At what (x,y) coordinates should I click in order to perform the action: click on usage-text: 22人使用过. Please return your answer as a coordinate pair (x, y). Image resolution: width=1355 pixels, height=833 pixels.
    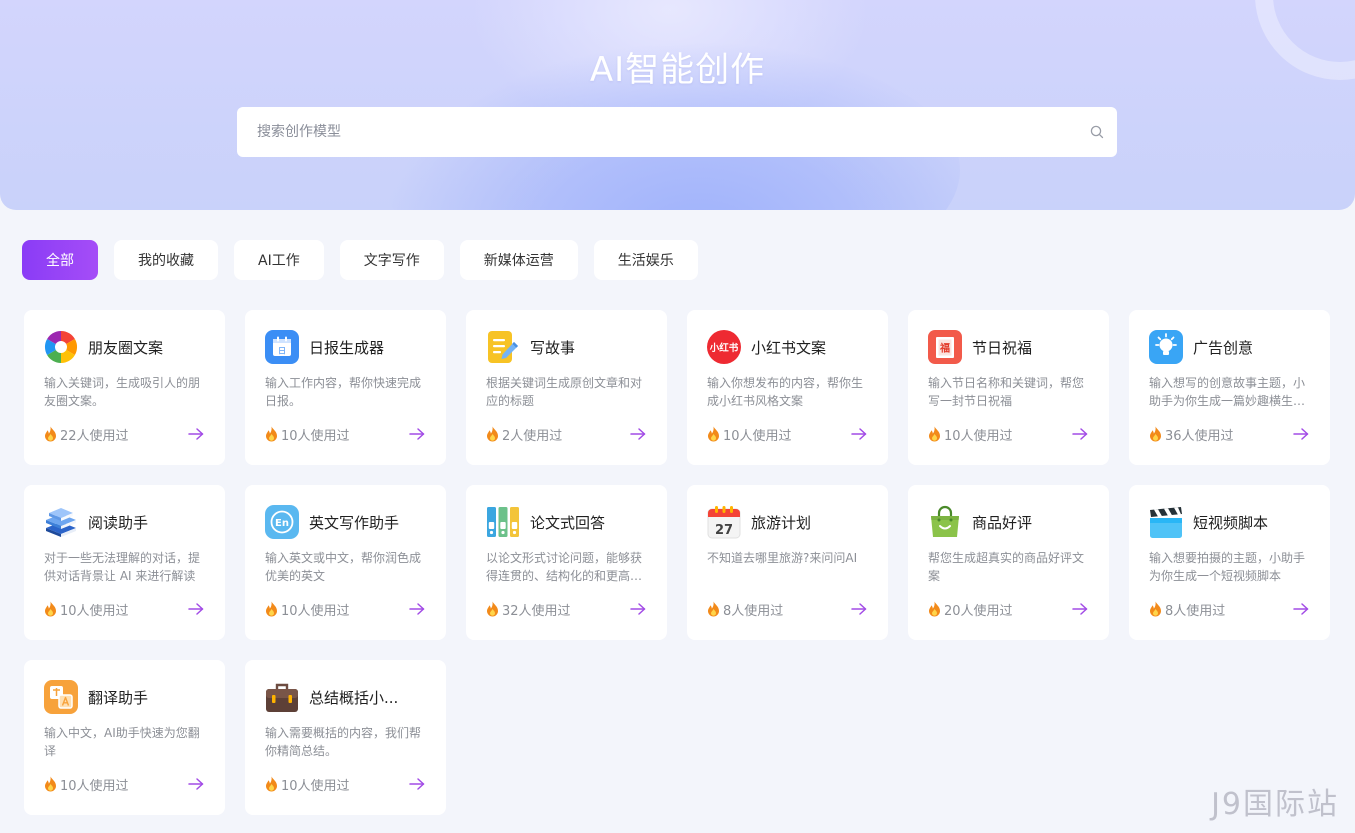
    Looking at the image, I should click on (94, 436).